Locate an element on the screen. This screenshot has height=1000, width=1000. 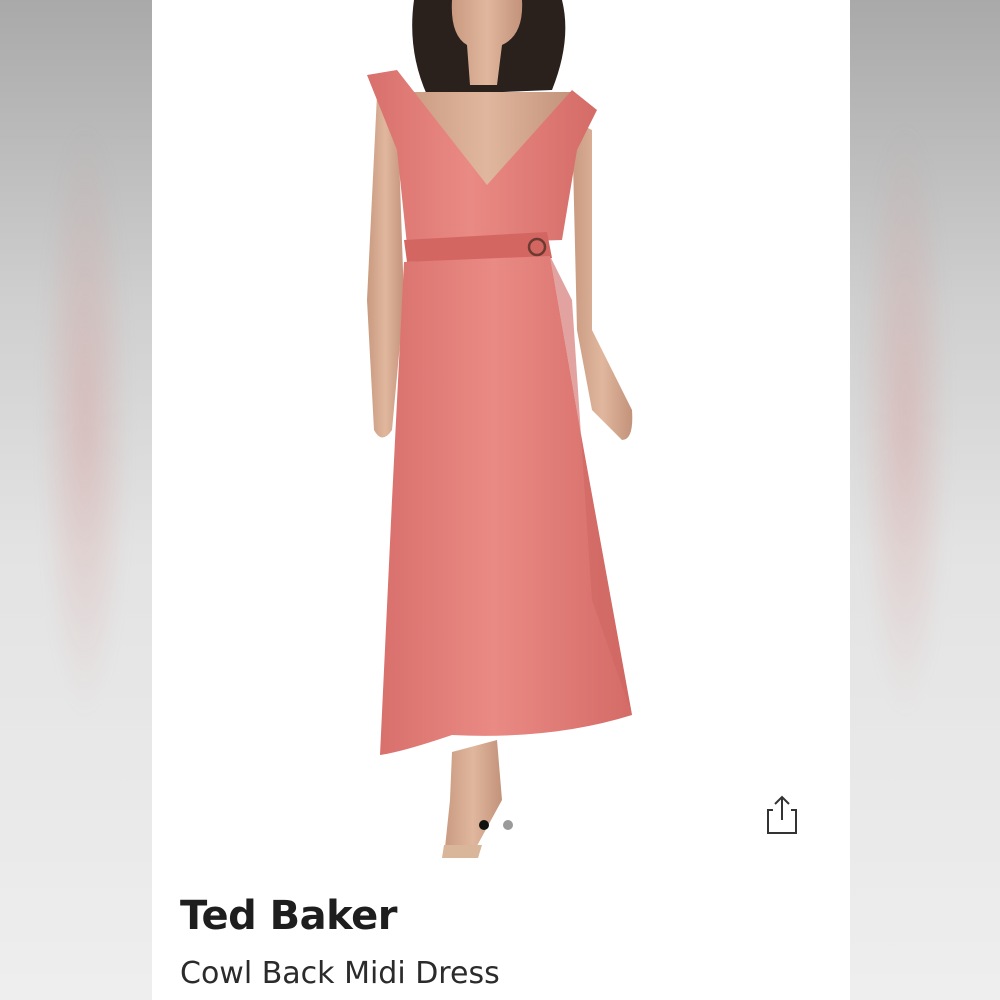
share-icon is located at coordinates (782, 815).